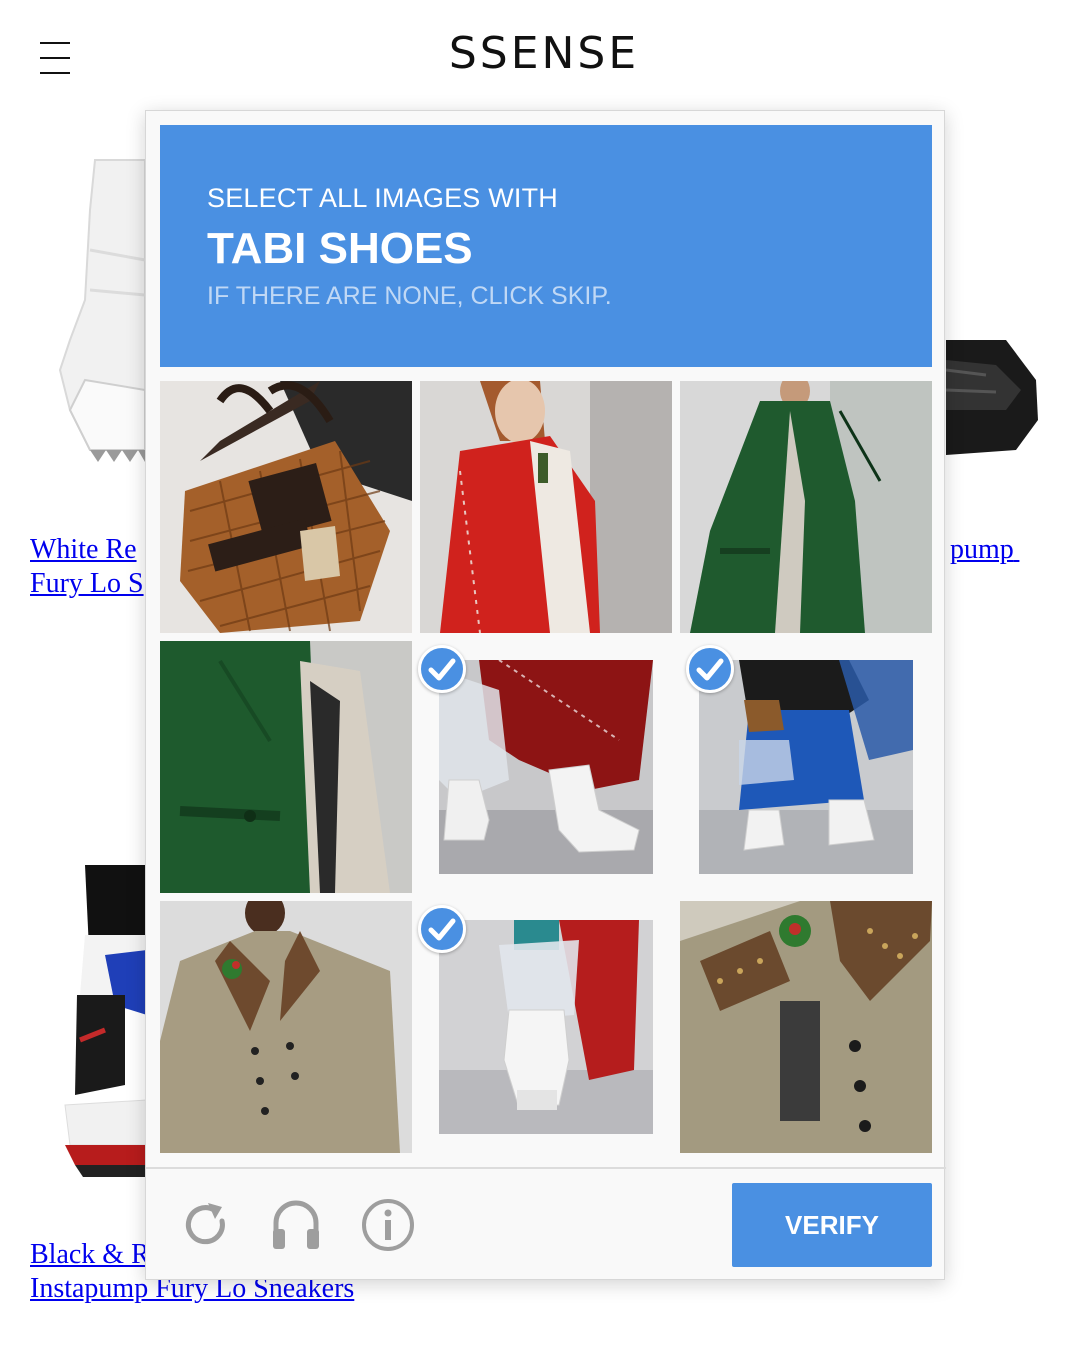  I want to click on verify-button: VERIFY, so click(832, 1225).